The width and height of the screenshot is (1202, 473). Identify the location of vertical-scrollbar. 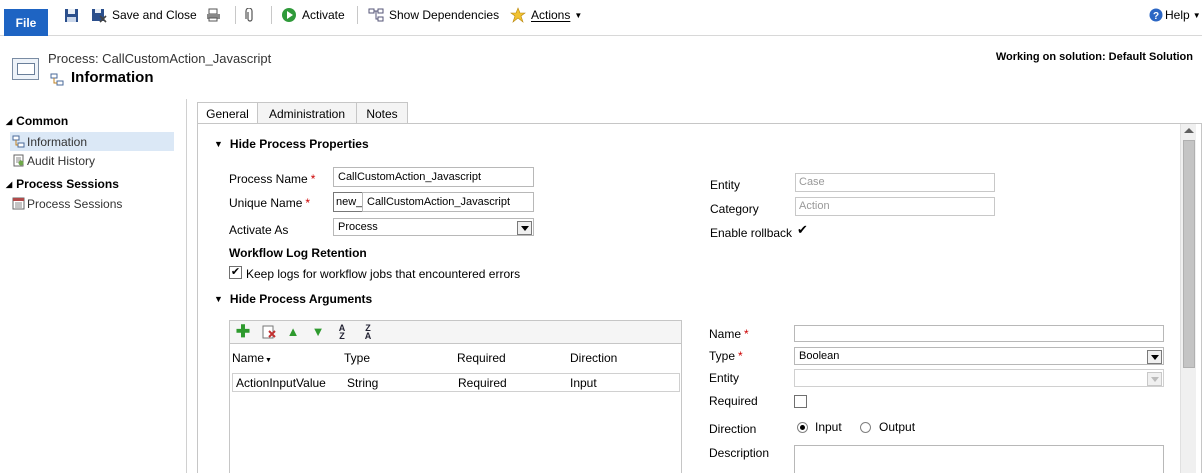
(1188, 298).